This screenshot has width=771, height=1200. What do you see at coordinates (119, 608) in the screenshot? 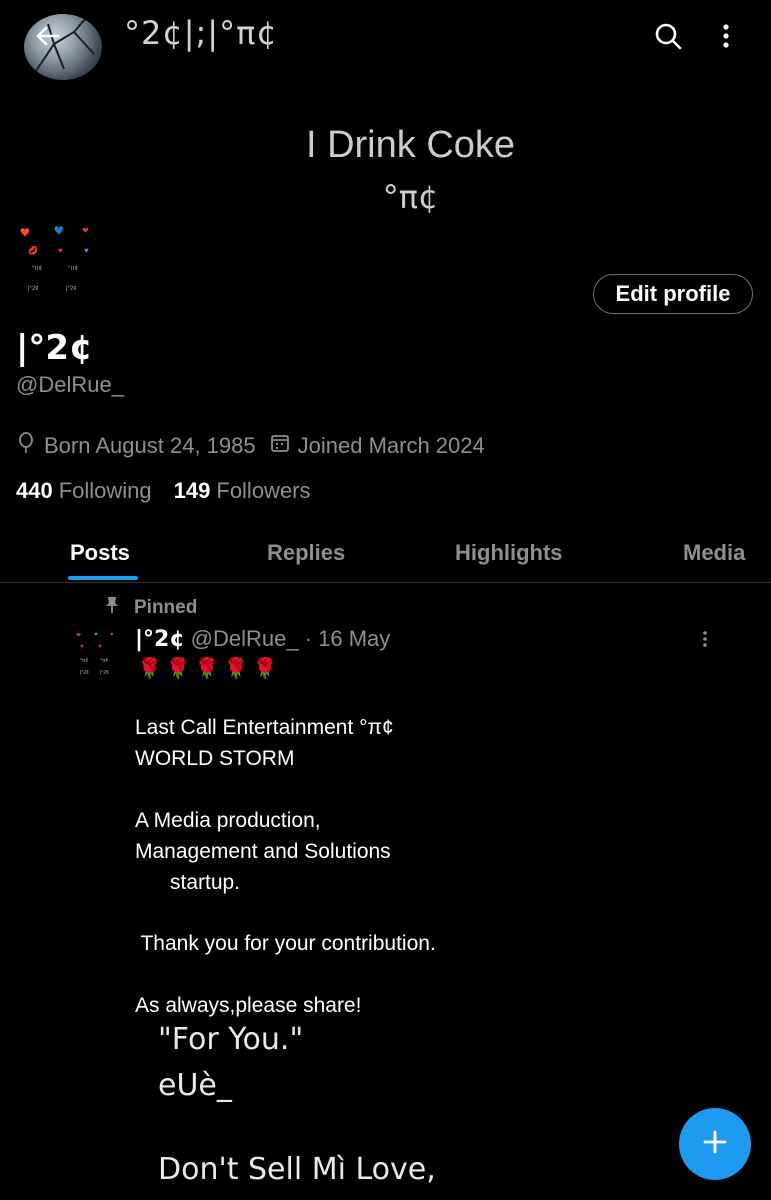
I see `pin-icon` at bounding box center [119, 608].